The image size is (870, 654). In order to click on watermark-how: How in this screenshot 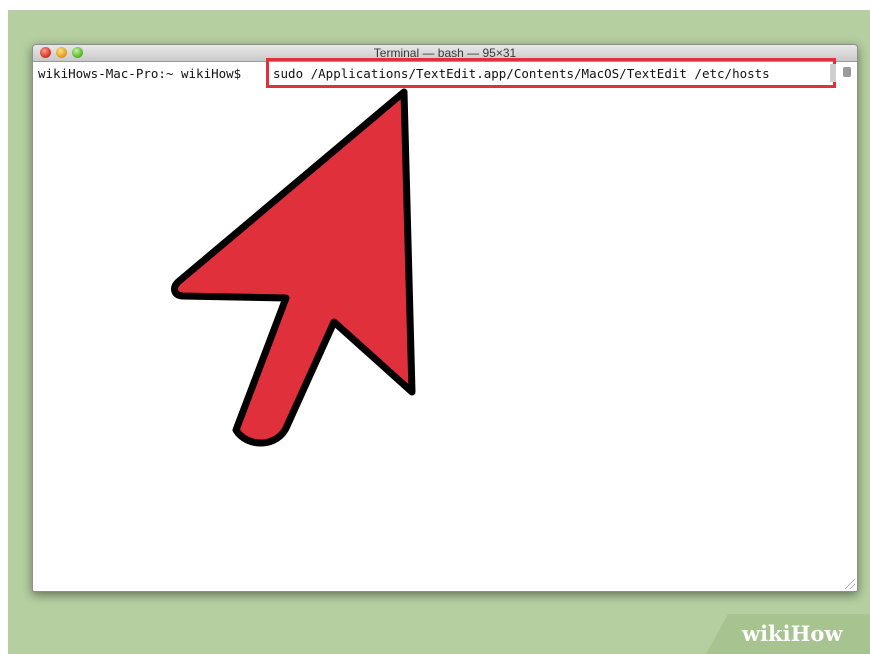, I will do `click(816, 633)`.